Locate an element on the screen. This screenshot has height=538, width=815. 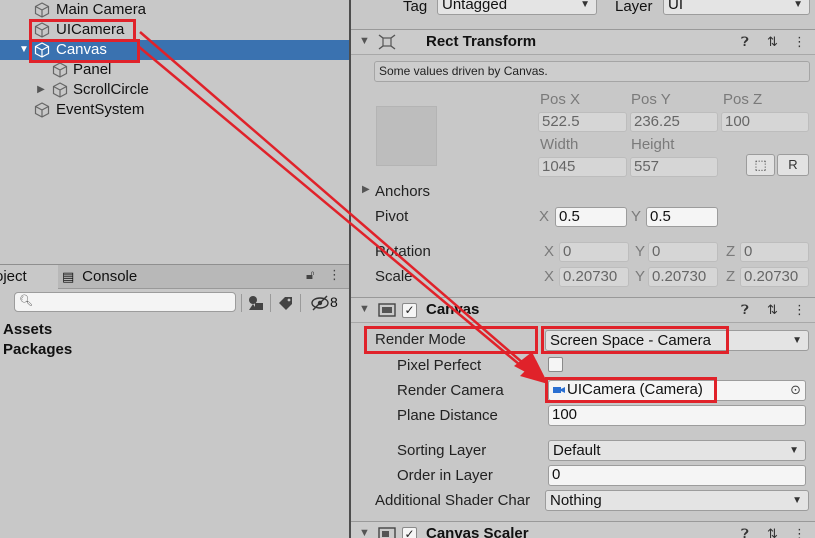
plane-distance-label: Plane Distance is located at coordinates (447, 415).